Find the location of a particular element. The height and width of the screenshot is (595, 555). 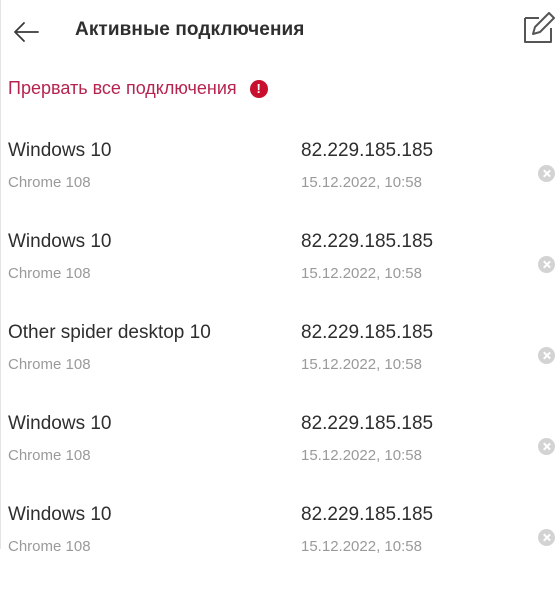

terminate-all-button: Прервать все подключения ! is located at coordinates (138, 88).